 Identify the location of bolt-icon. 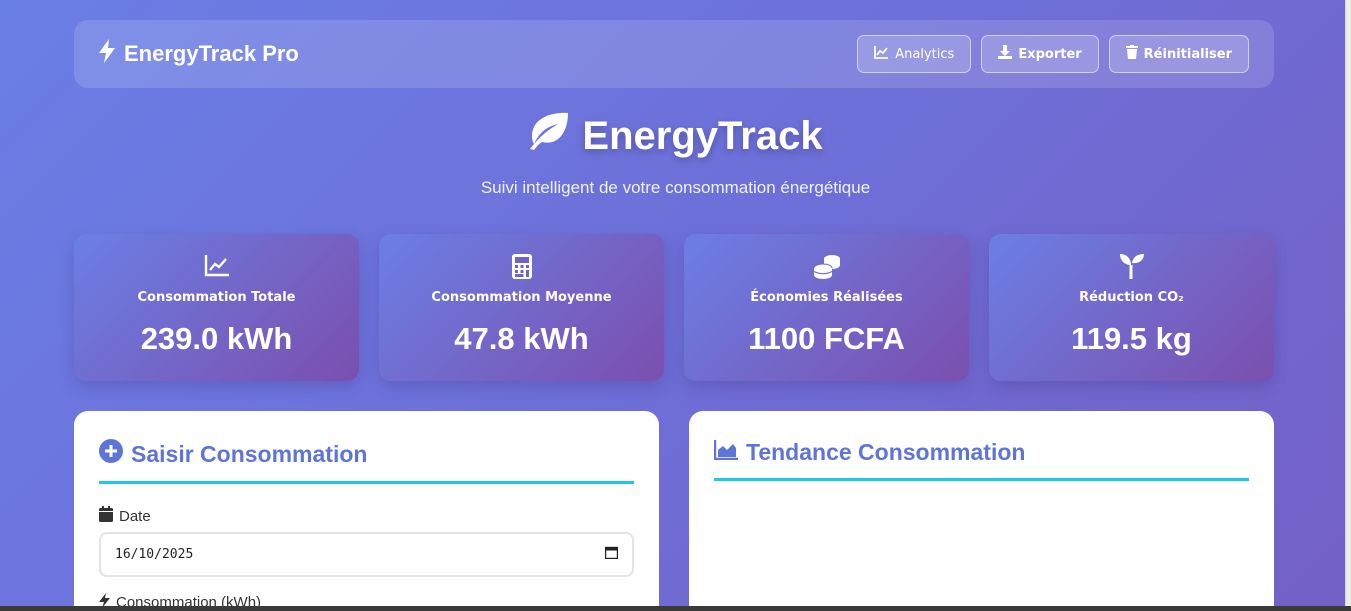
(111, 54).